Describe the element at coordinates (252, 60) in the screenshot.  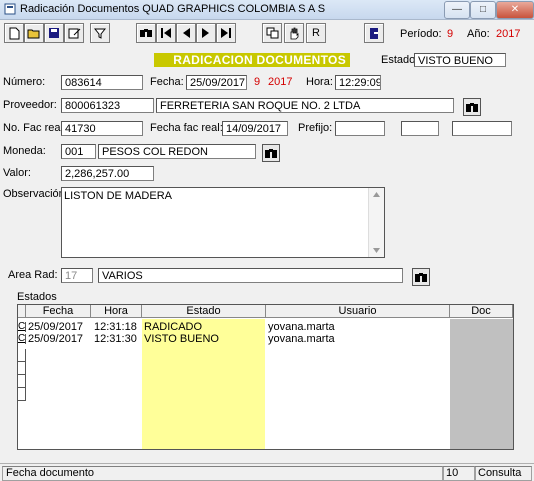
I see `page-banner: RADICACION DOCUMENTOS` at that location.